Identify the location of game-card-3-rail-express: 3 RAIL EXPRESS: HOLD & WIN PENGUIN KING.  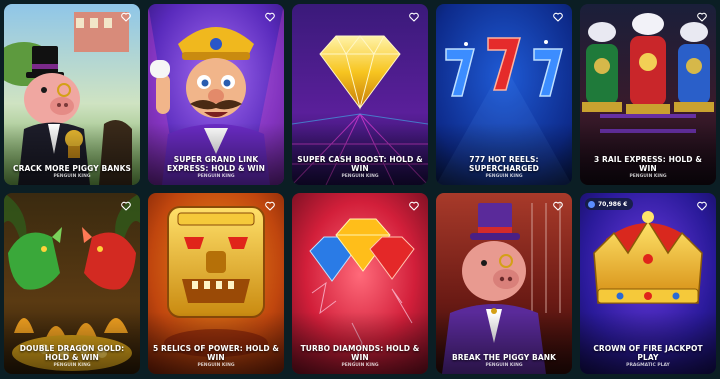
(648, 94).